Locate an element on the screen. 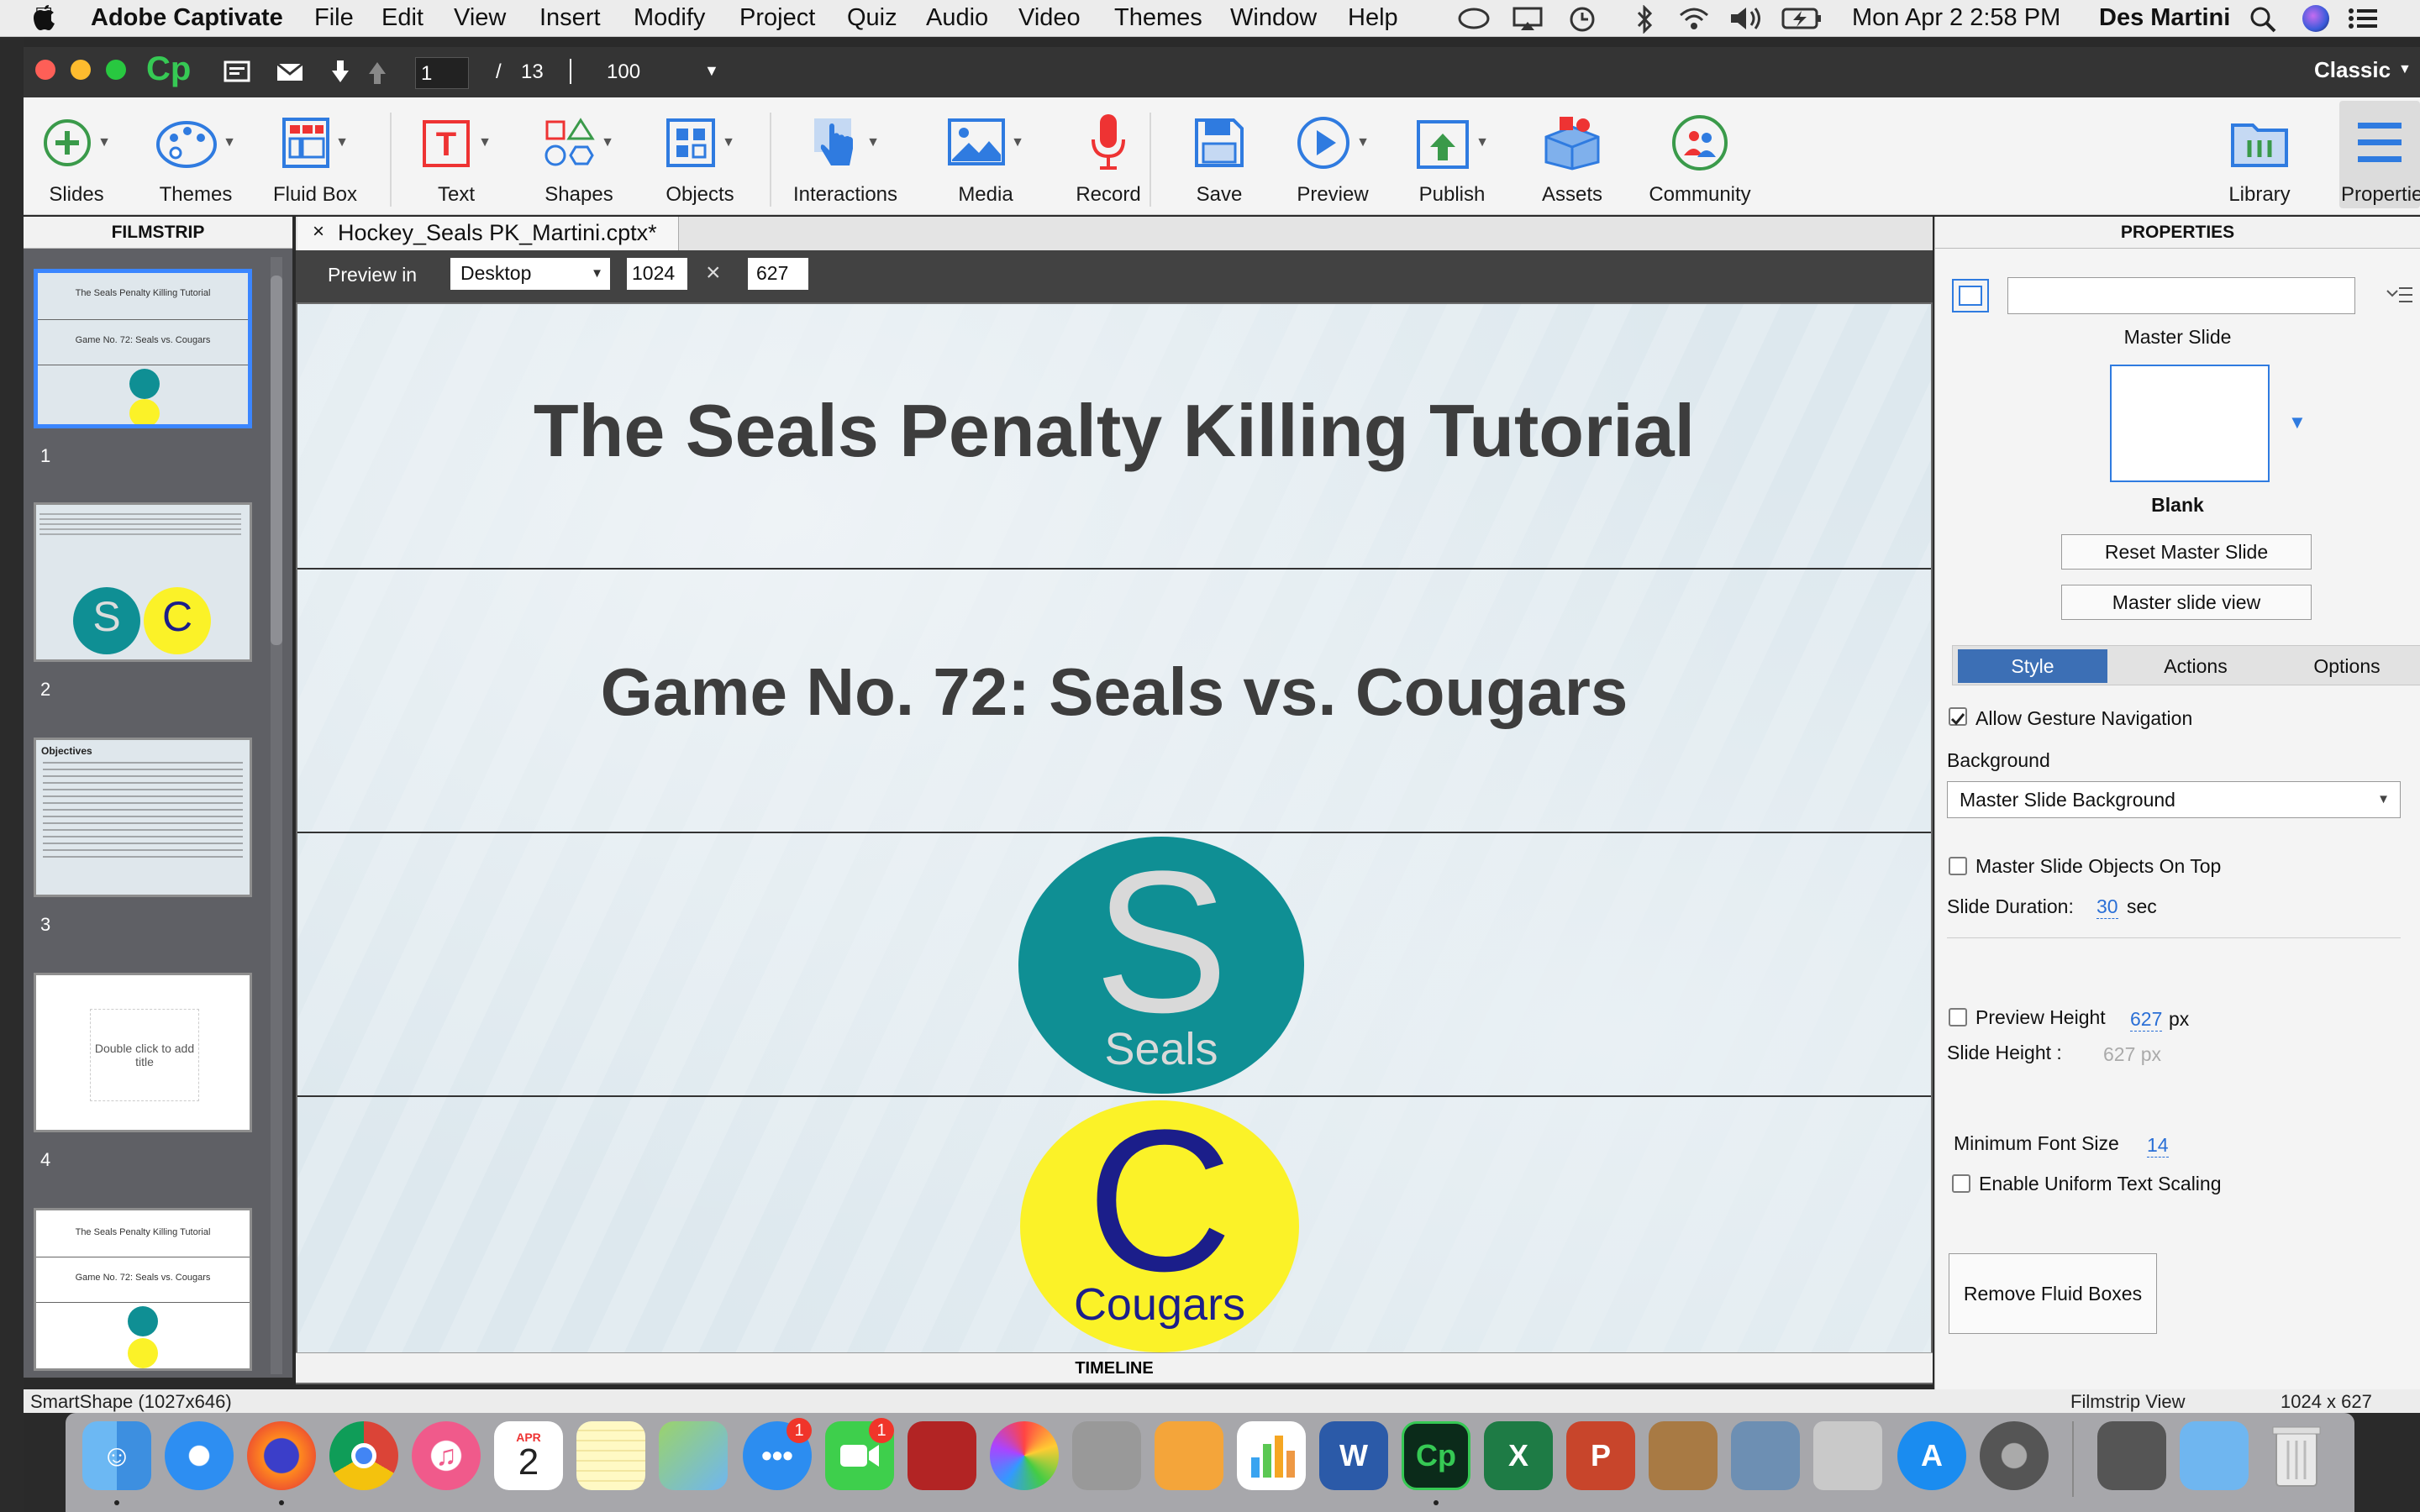 This screenshot has height=1512, width=2420. interactions-button: ▼ Interactions is located at coordinates (845, 158).